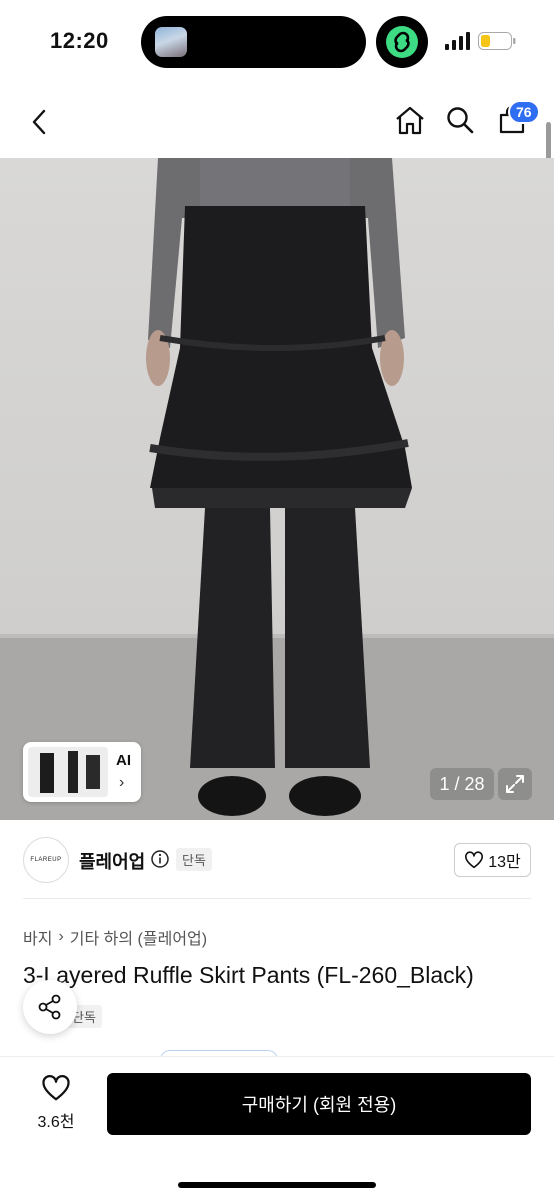 Image resolution: width=554 pixels, height=1200 pixels. Describe the element at coordinates (319, 1104) in the screenshot. I see `buy-button: 구매하기 (회원 전용)` at that location.